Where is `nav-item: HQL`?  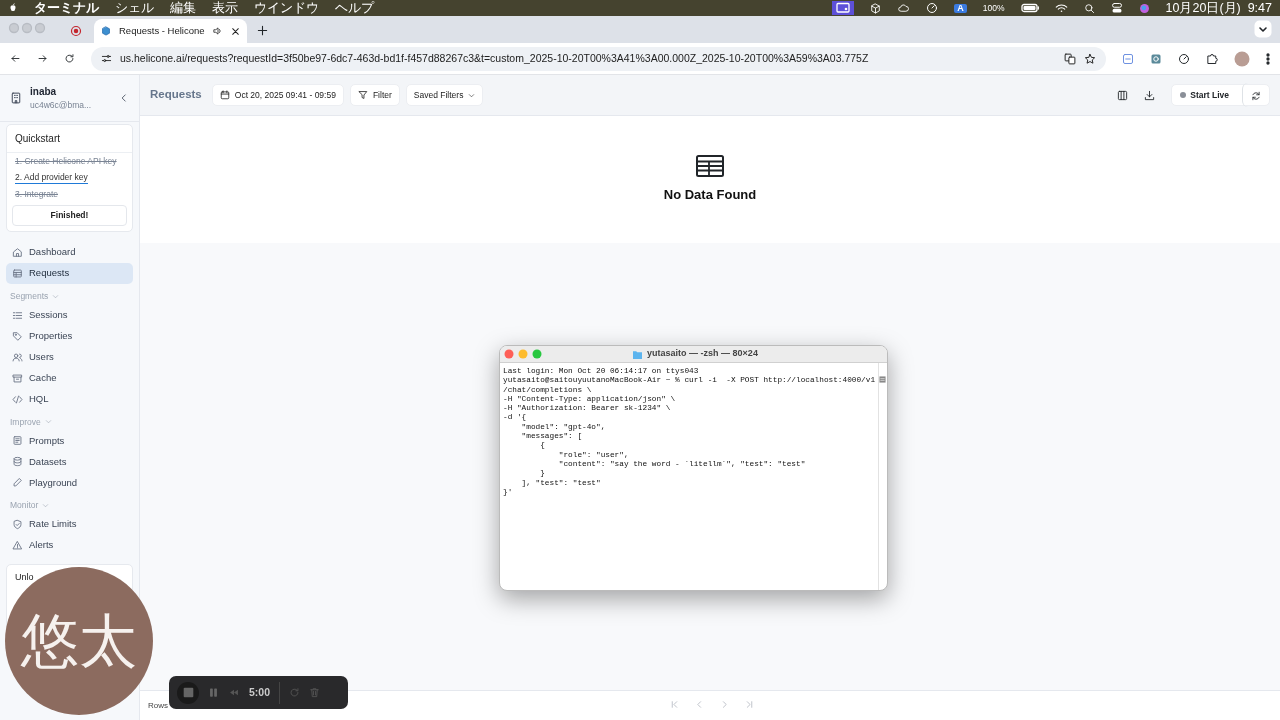 nav-item: HQL is located at coordinates (69, 399).